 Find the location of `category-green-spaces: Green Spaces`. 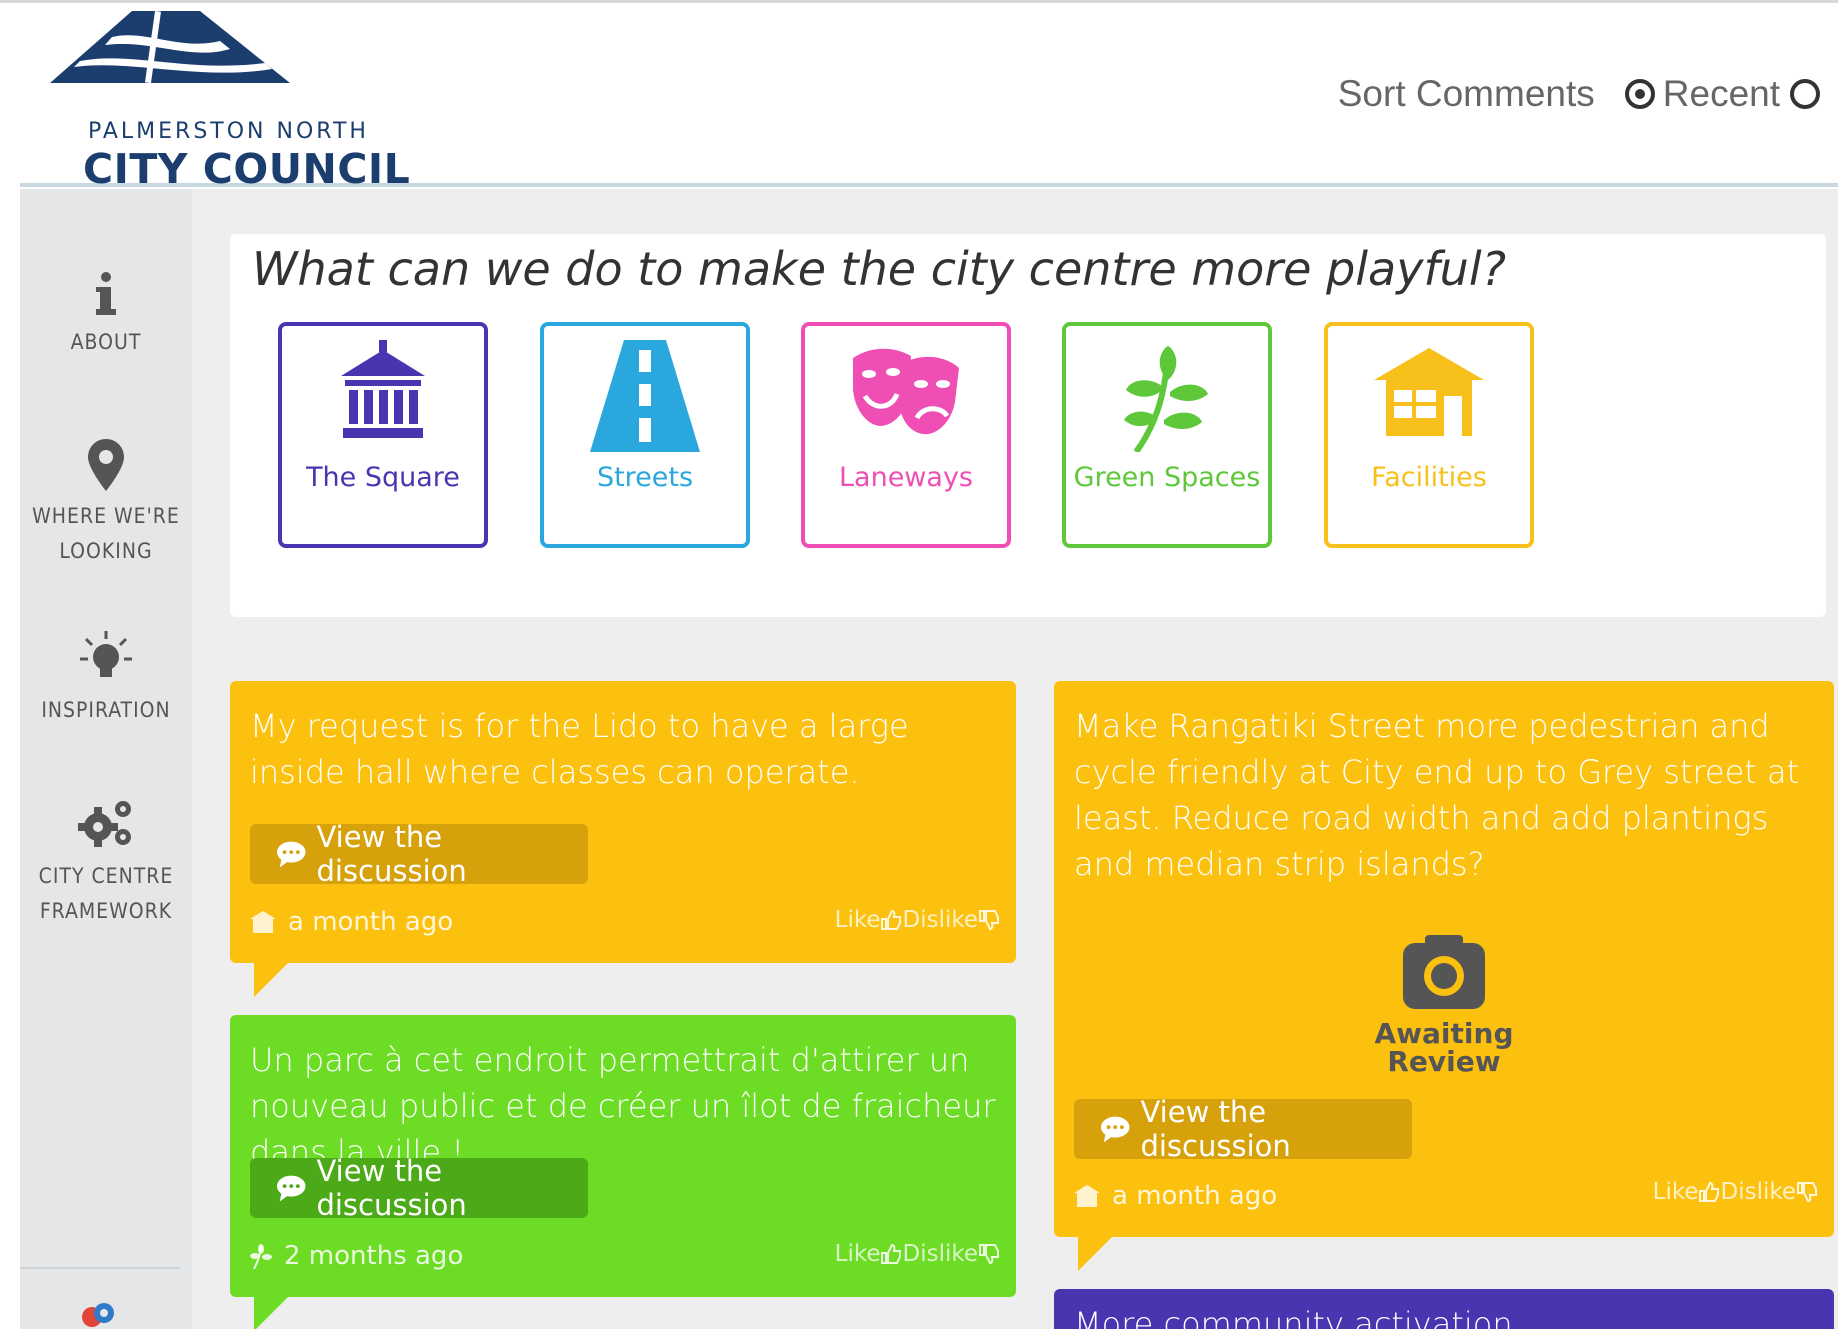

category-green-spaces: Green Spaces is located at coordinates (1167, 435).